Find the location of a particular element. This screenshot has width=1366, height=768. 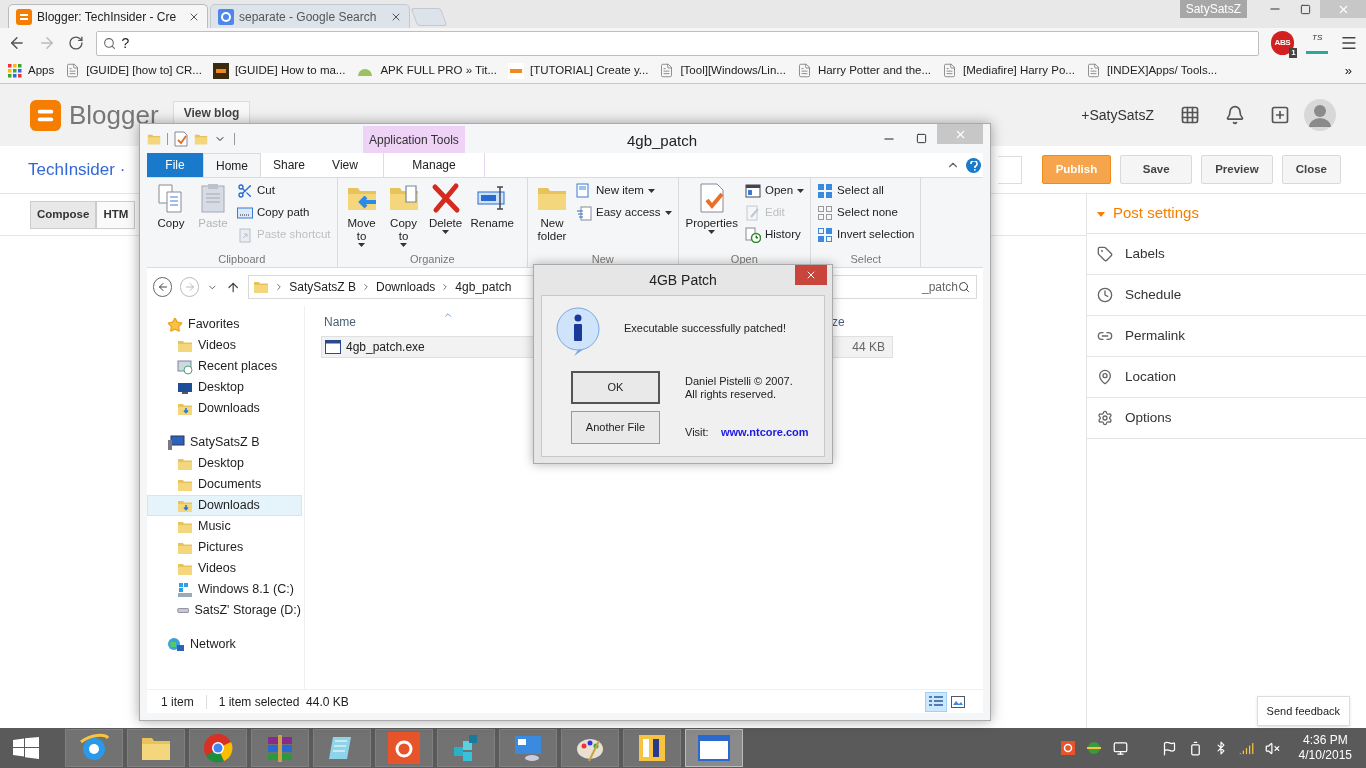

restore-icon is located at coordinates (1305, 9).